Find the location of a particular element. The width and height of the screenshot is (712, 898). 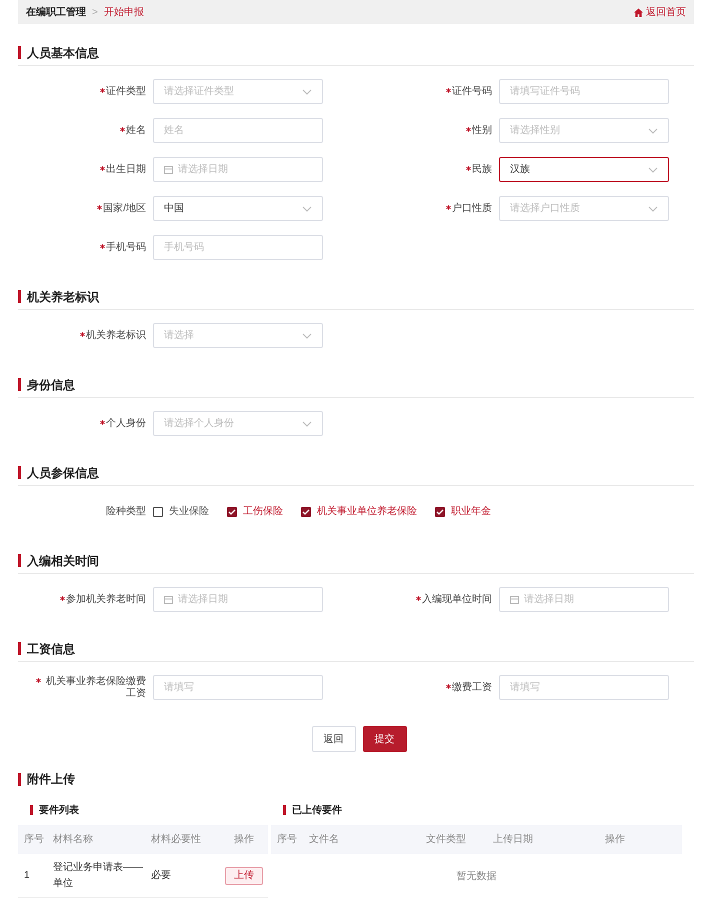

subsection-title: 要件列表 is located at coordinates (59, 811).